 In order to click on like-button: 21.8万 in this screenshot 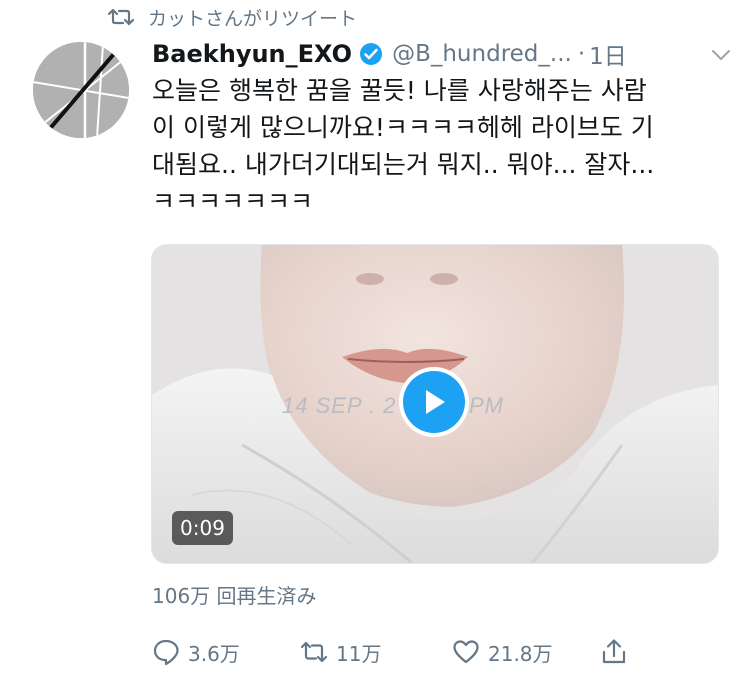, I will do `click(502, 652)`.